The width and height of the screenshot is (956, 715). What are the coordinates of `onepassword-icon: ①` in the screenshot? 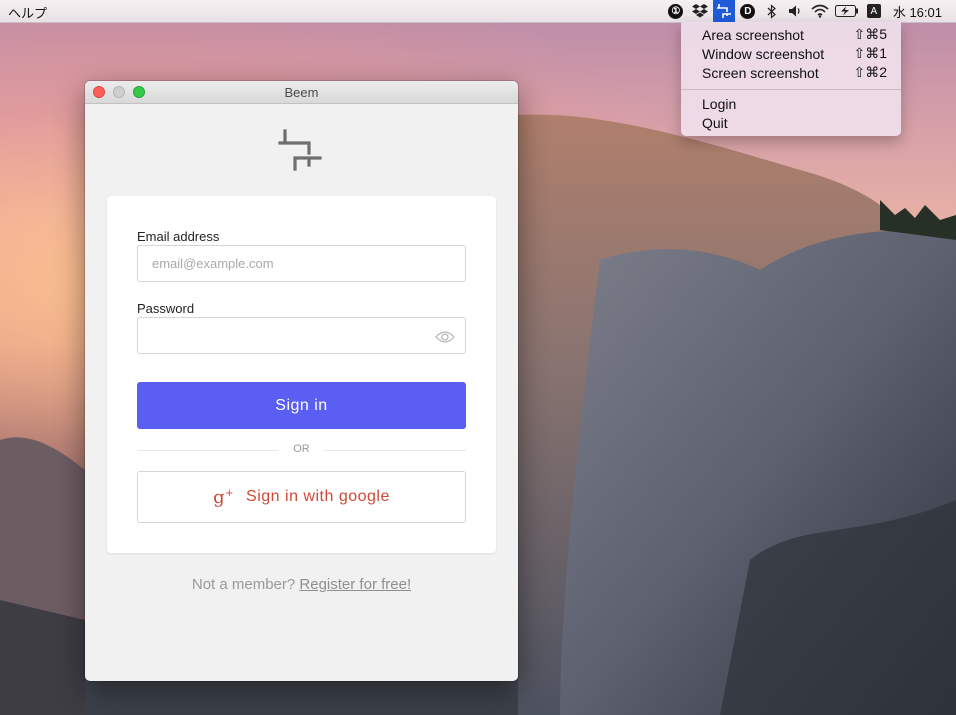 It's located at (676, 11).